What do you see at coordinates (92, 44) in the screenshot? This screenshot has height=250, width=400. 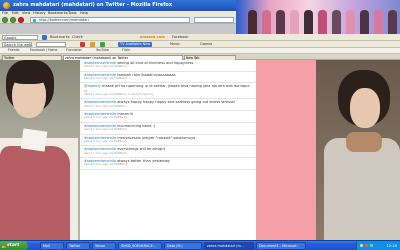 I see `toolbar-orange-icon` at bounding box center [92, 44].